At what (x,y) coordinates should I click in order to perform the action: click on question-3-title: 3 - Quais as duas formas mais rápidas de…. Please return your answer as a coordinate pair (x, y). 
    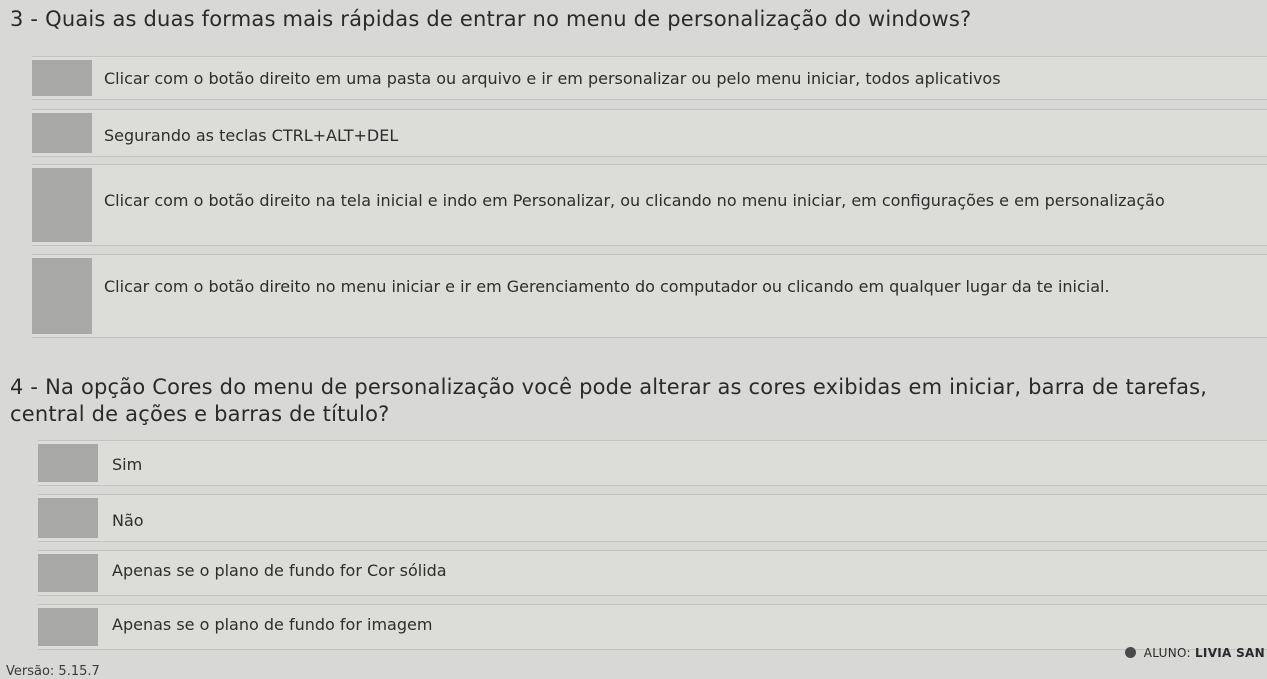
    Looking at the image, I should click on (491, 19).